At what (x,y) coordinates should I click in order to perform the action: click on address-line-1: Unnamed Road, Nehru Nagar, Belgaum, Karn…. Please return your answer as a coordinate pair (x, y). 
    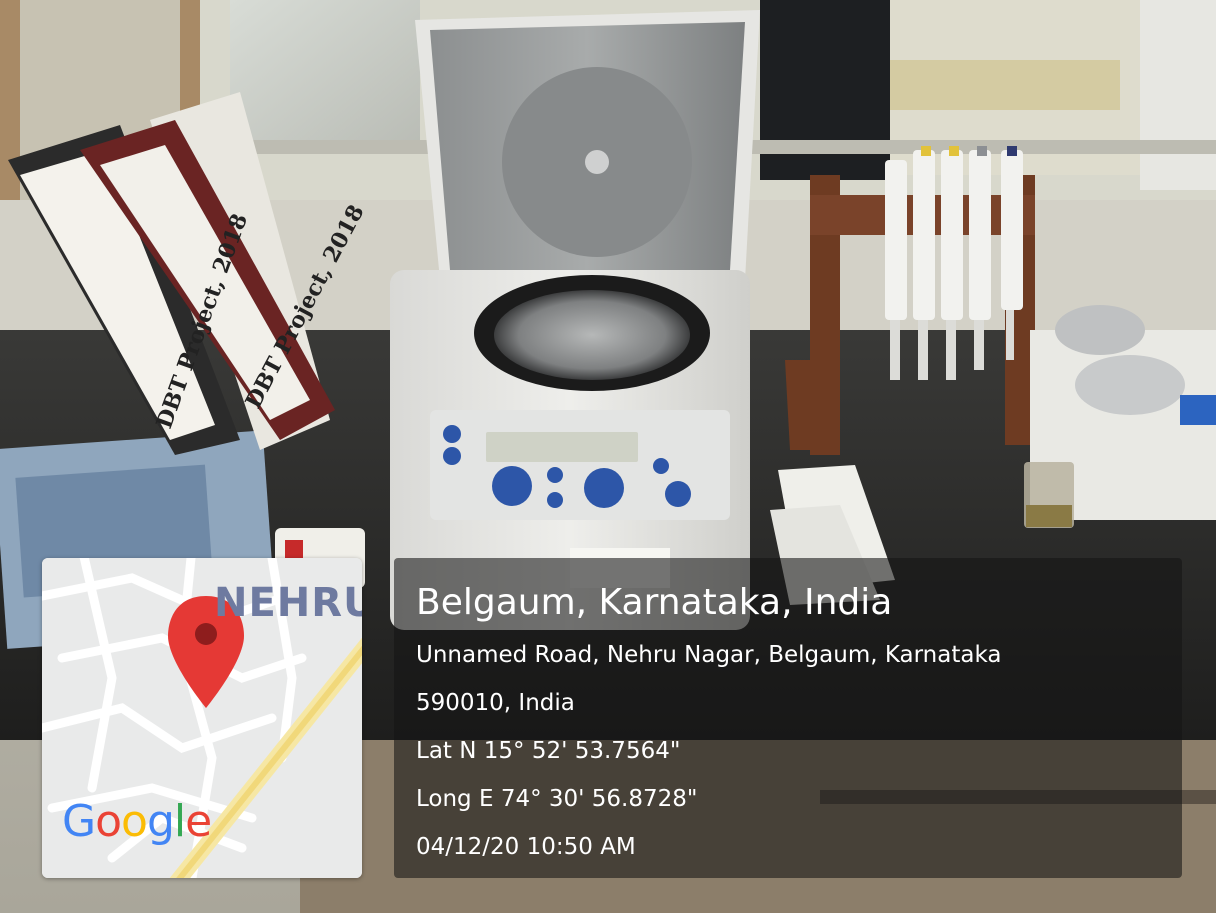
    Looking at the image, I should click on (709, 655).